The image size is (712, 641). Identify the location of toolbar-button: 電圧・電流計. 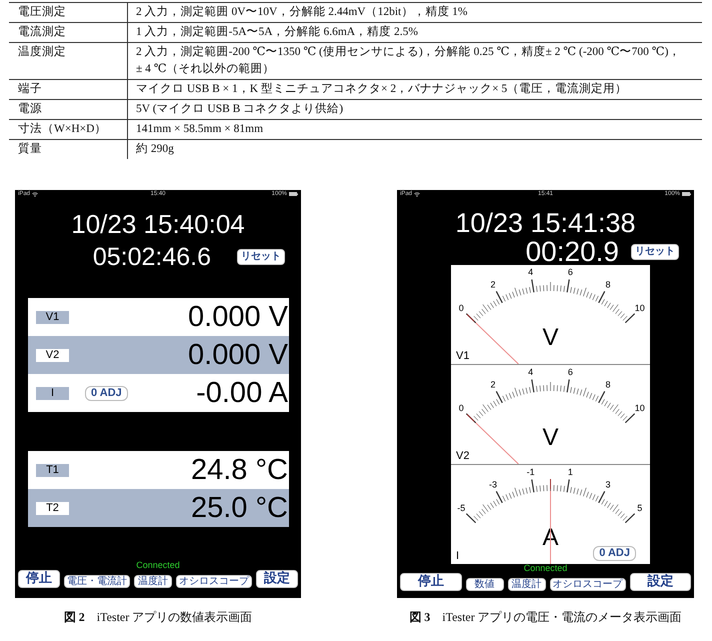
(97, 581).